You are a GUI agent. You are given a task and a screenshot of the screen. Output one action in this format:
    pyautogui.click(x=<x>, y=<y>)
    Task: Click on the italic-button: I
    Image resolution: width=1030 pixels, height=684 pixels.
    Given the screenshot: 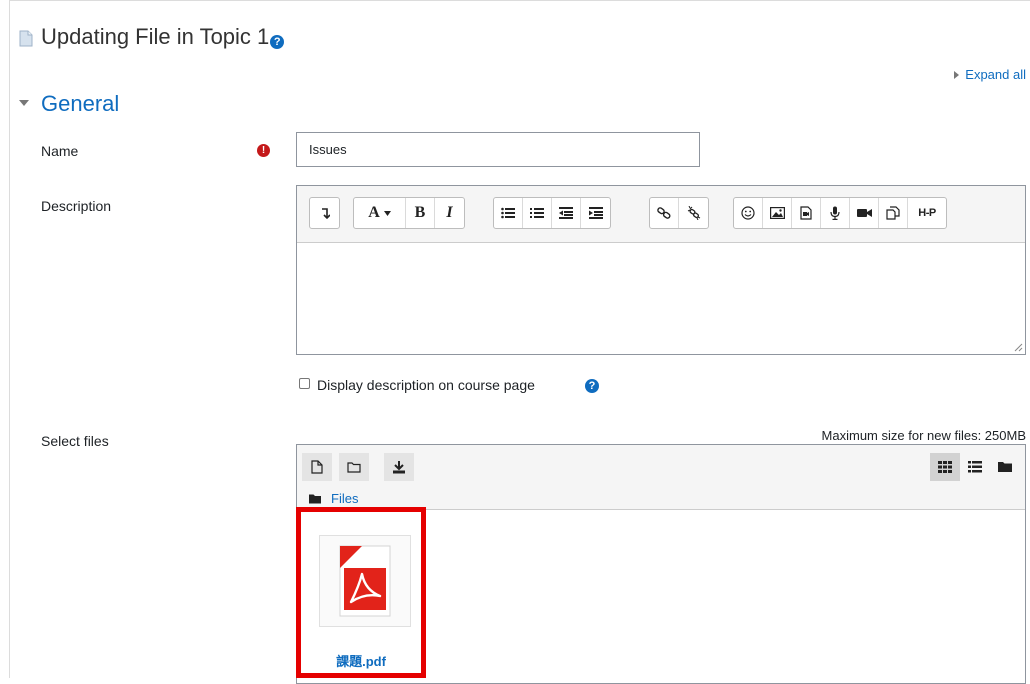 What is the action you would take?
    pyautogui.click(x=449, y=213)
    